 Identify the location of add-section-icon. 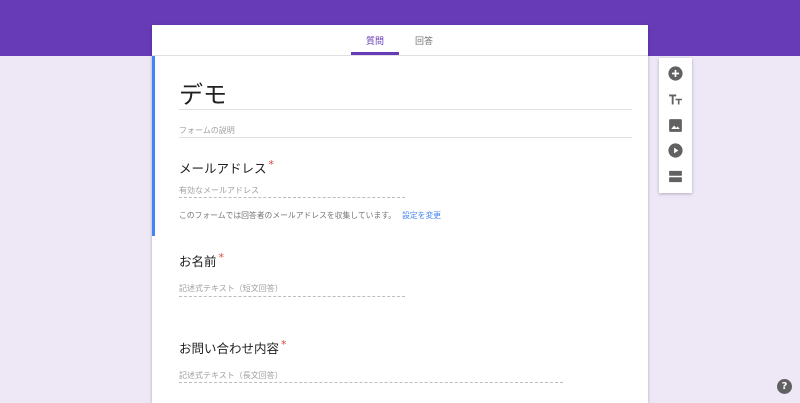
(675, 176).